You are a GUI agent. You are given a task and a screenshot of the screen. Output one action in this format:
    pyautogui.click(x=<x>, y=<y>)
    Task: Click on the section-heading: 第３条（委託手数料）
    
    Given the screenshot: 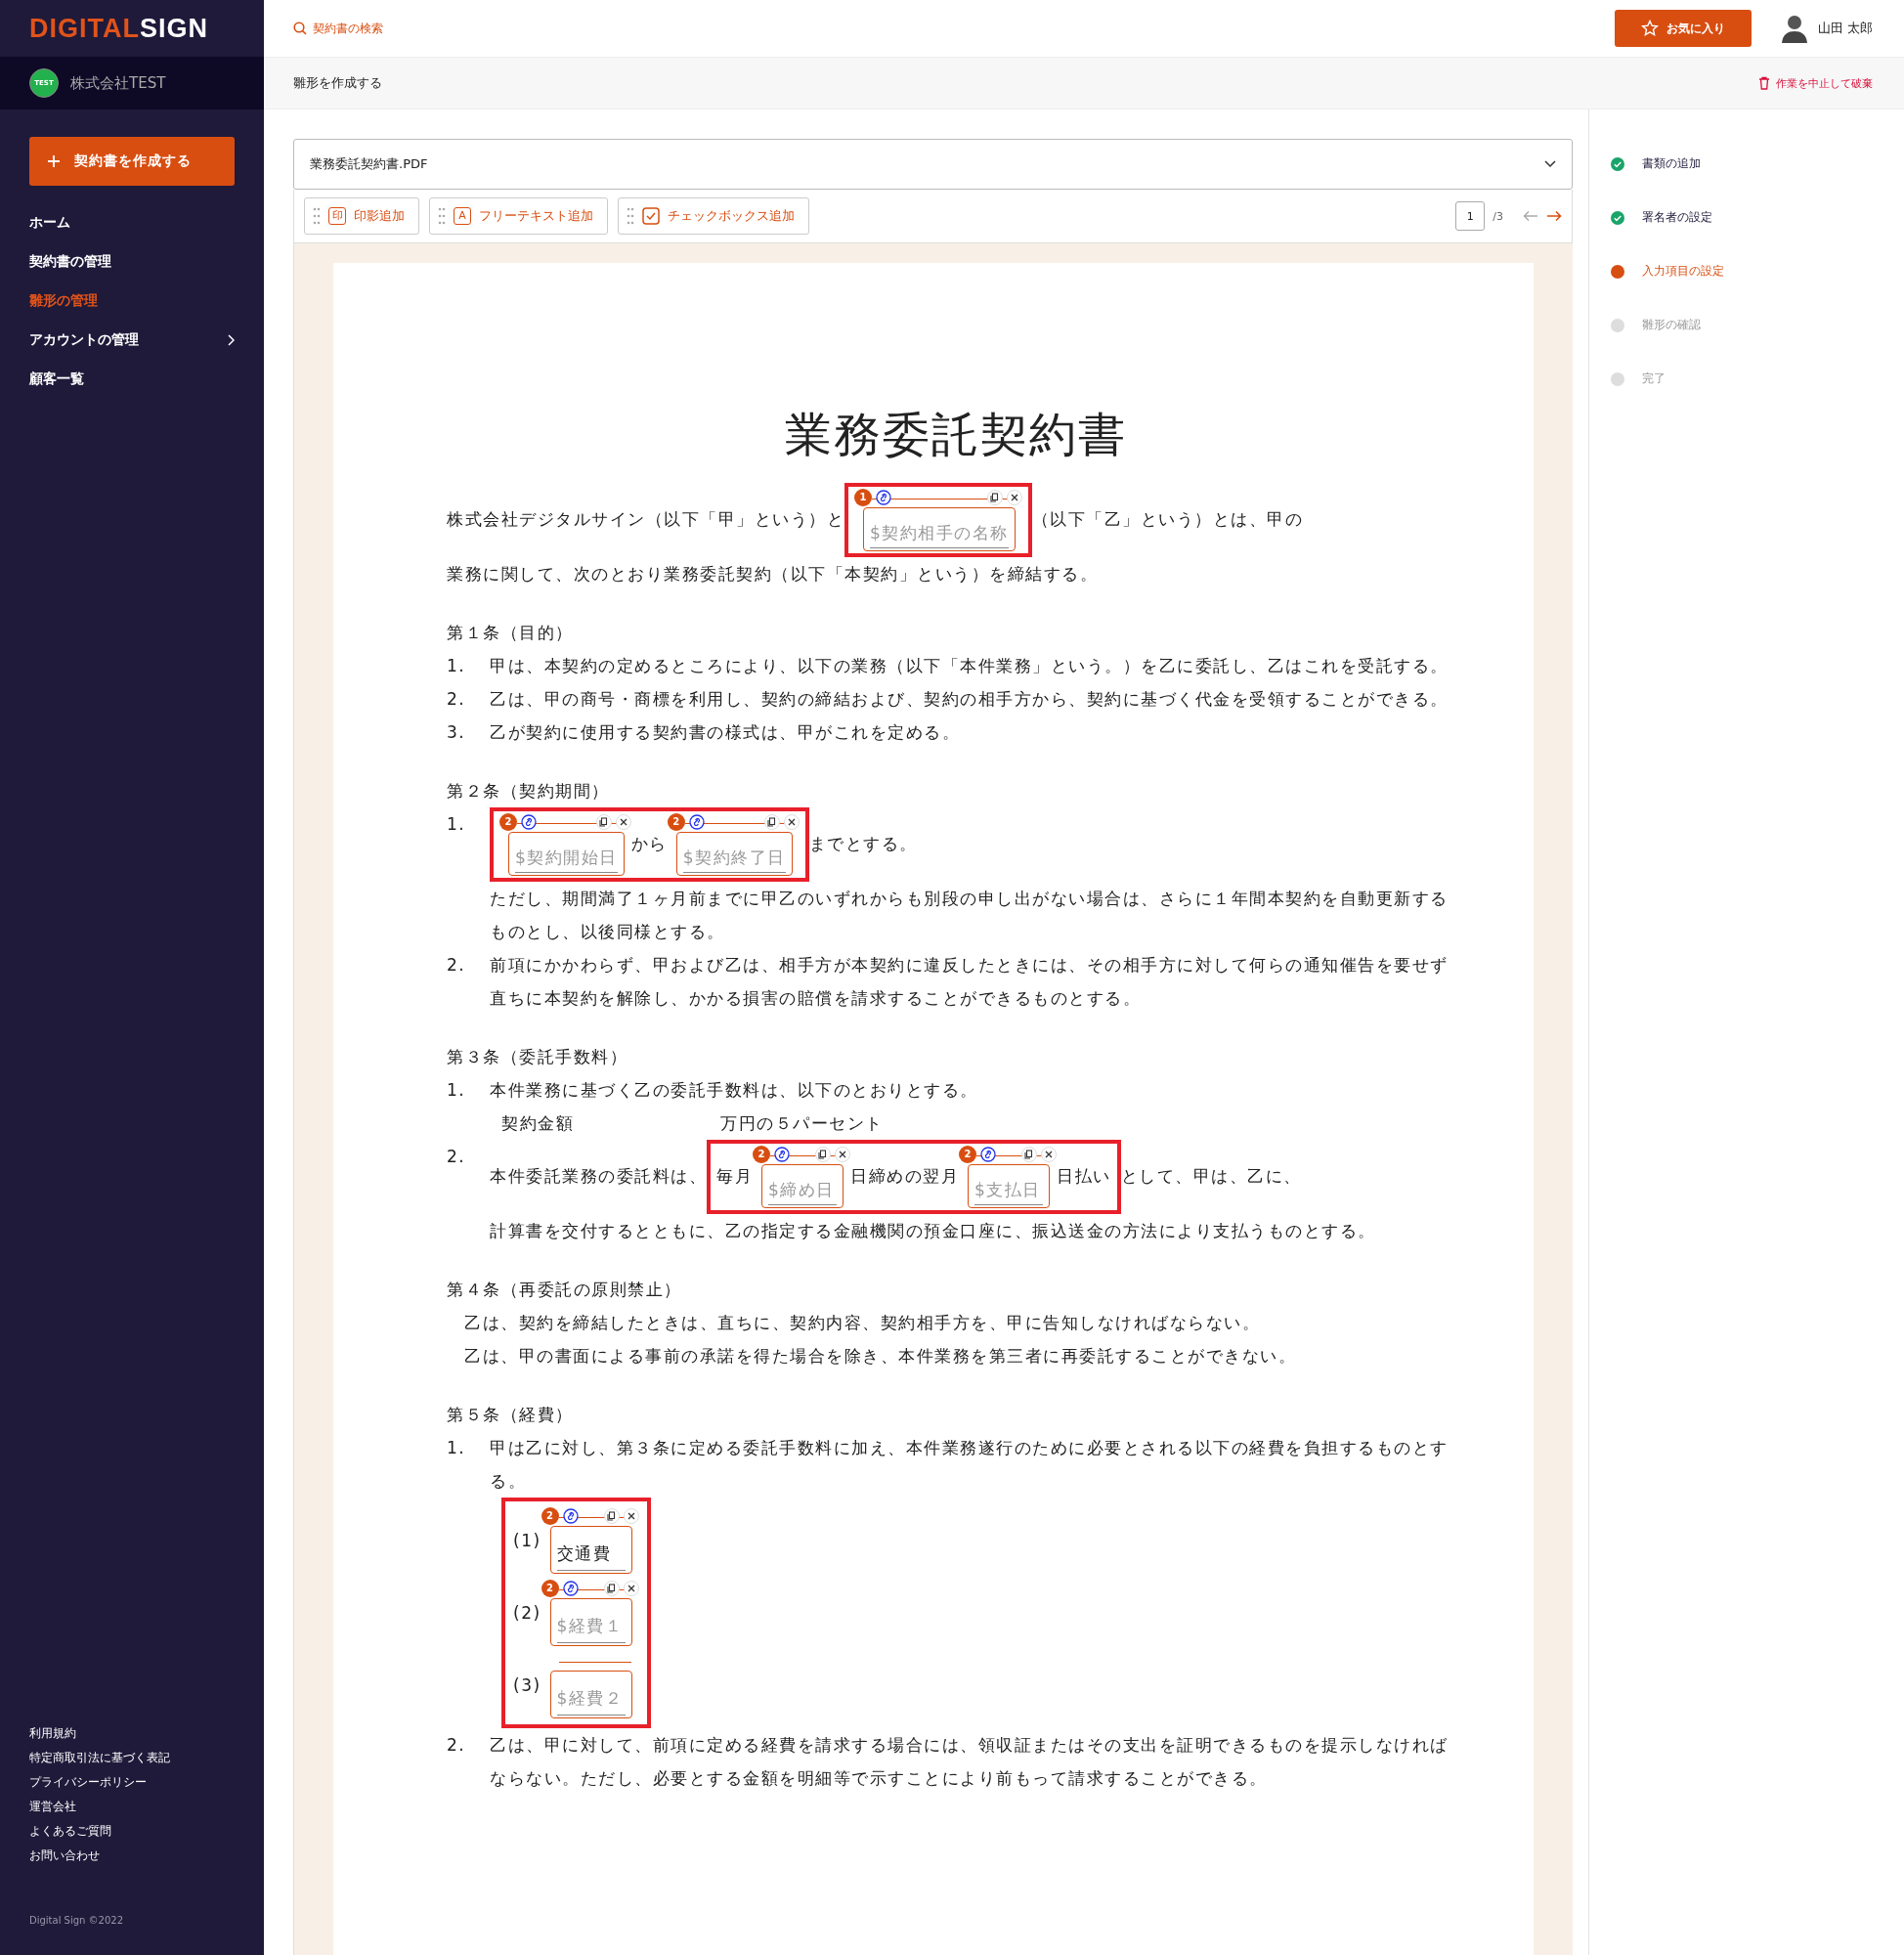 What is the action you would take?
    pyautogui.click(x=537, y=1057)
    